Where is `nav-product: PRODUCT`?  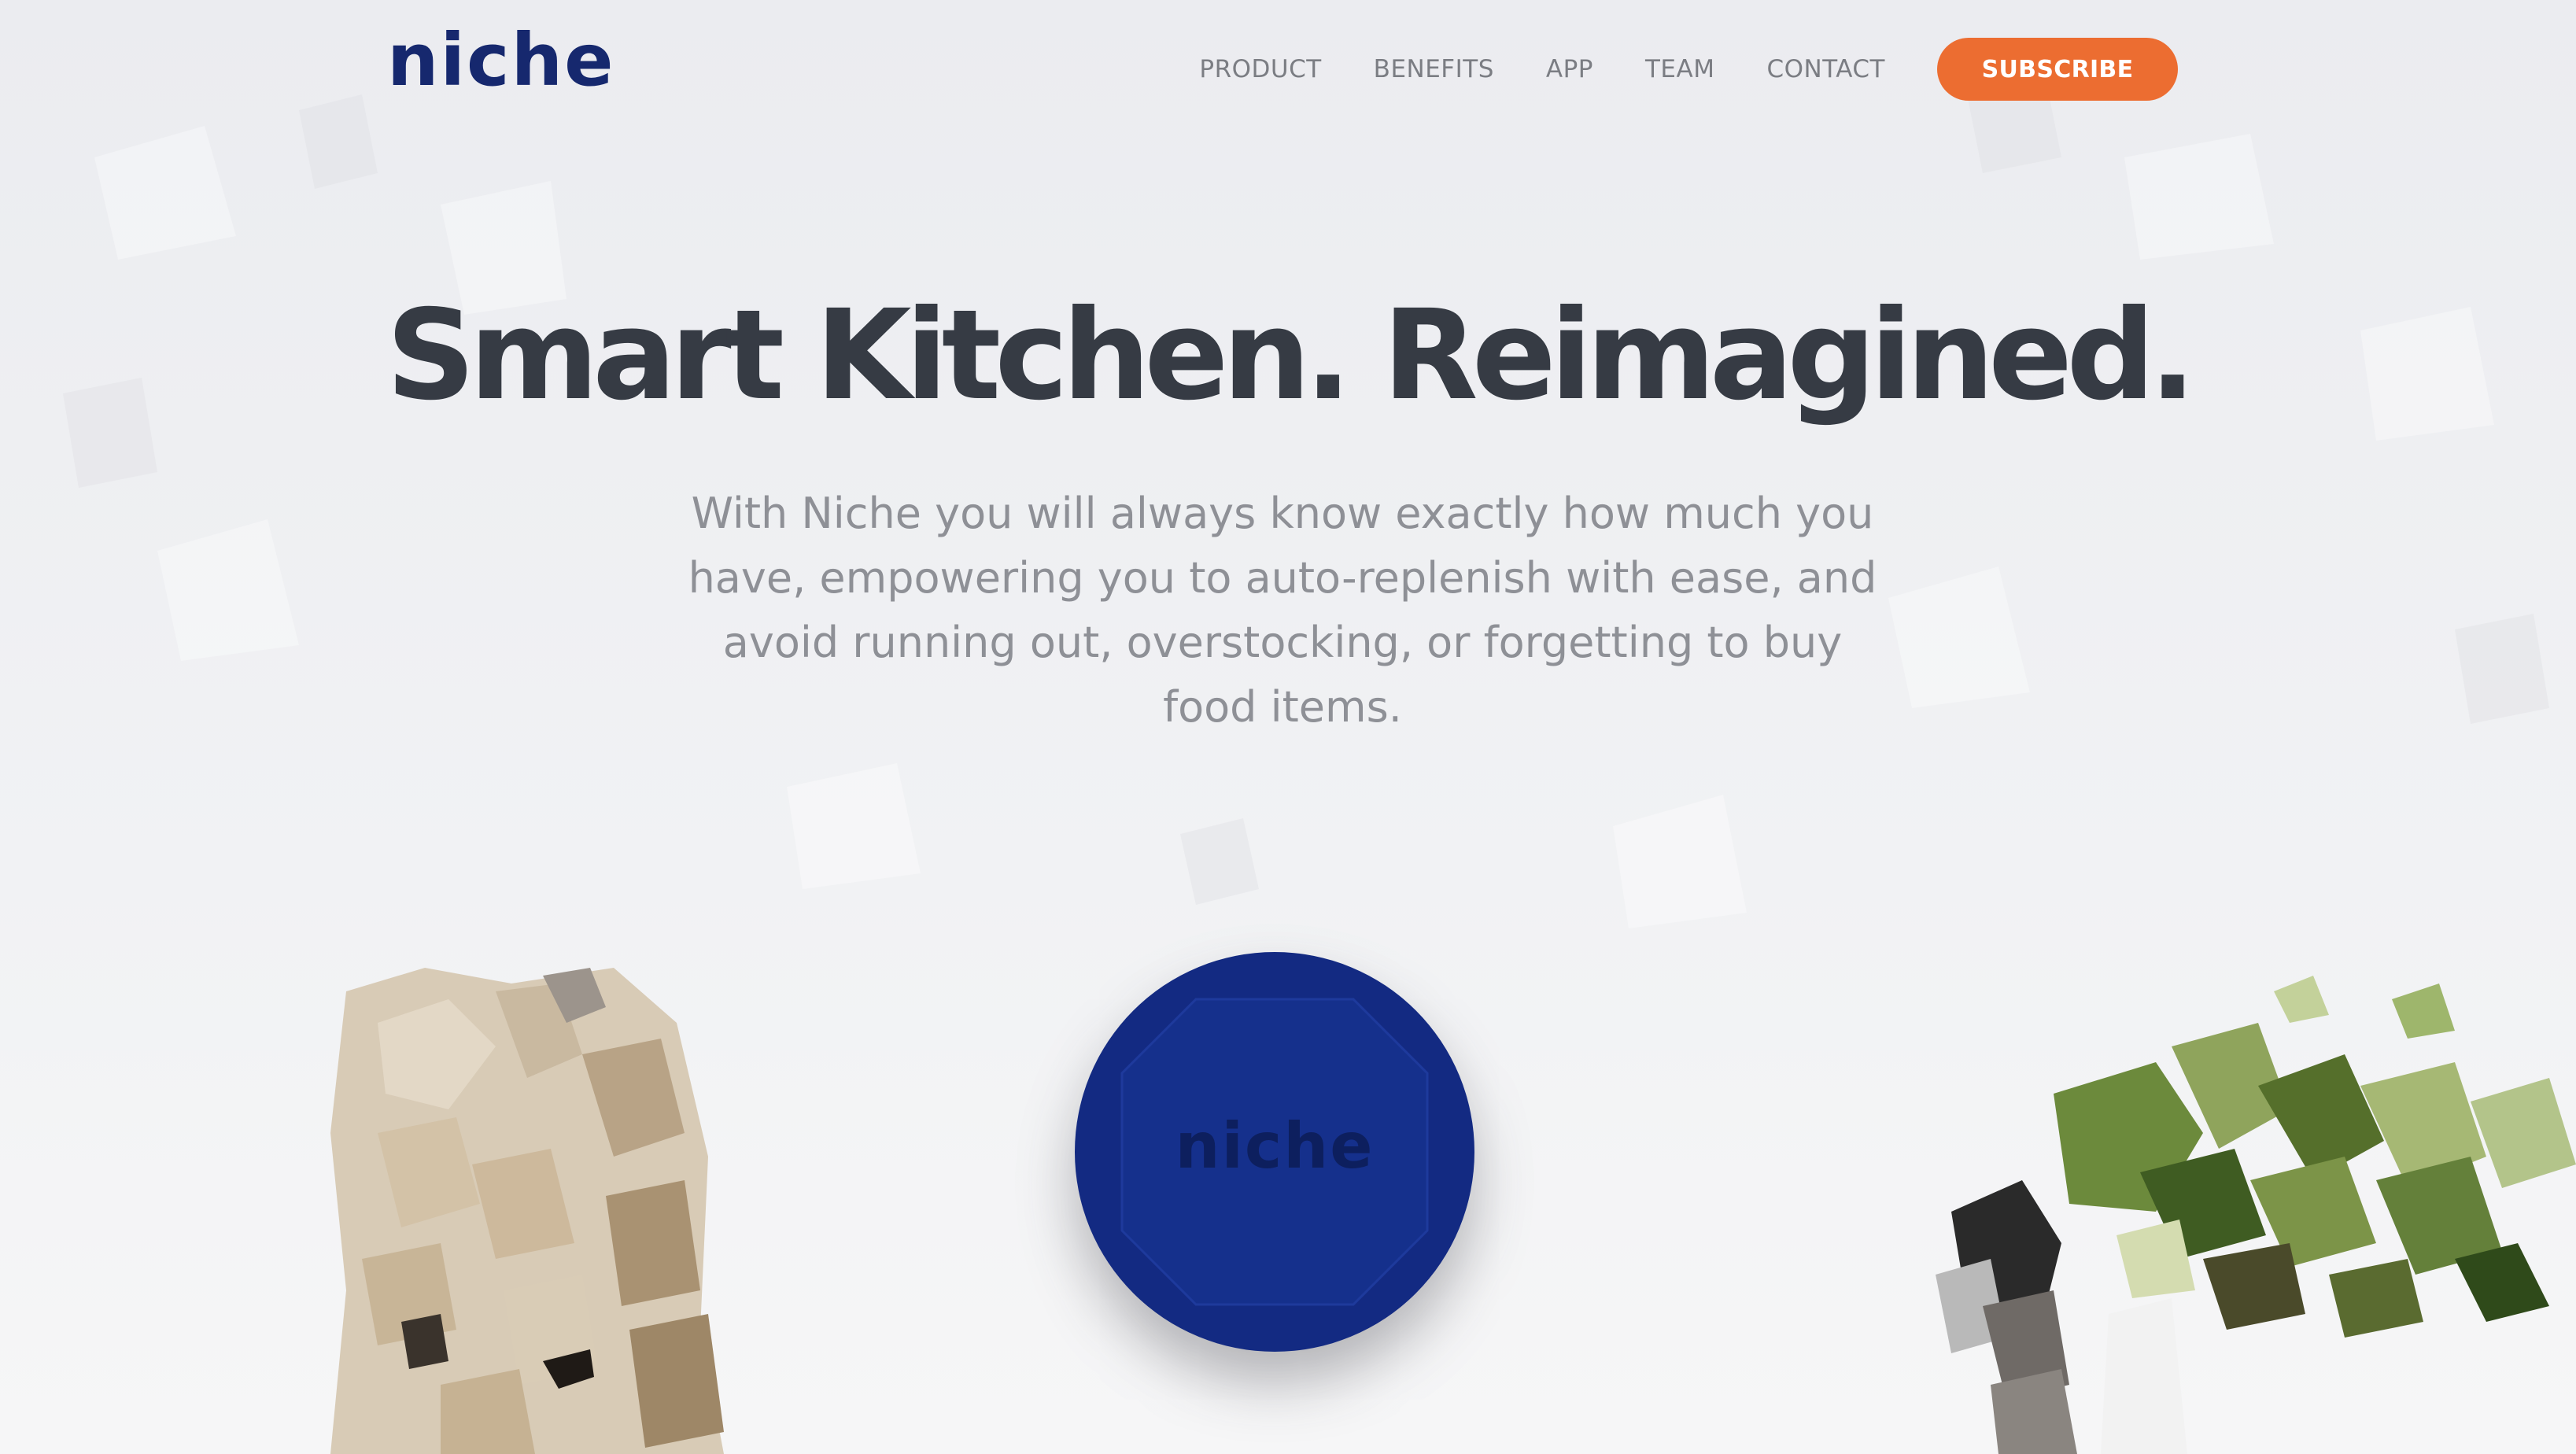
nav-product: PRODUCT is located at coordinates (1260, 69).